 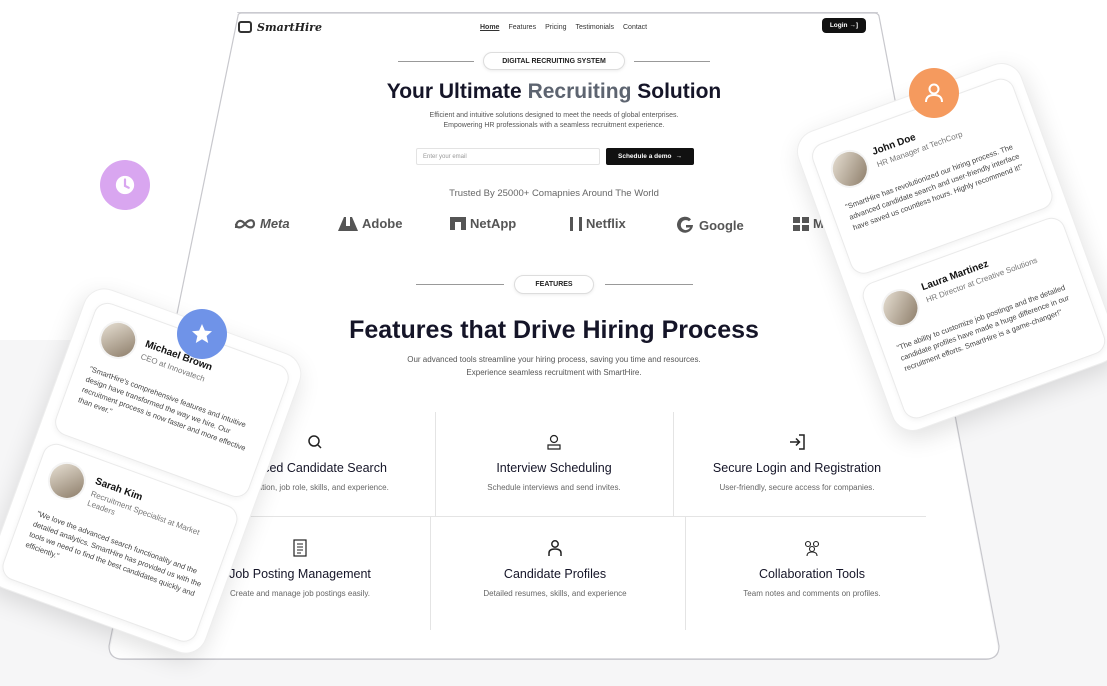 I want to click on netflix-logo-icon, so click(x=576, y=223).